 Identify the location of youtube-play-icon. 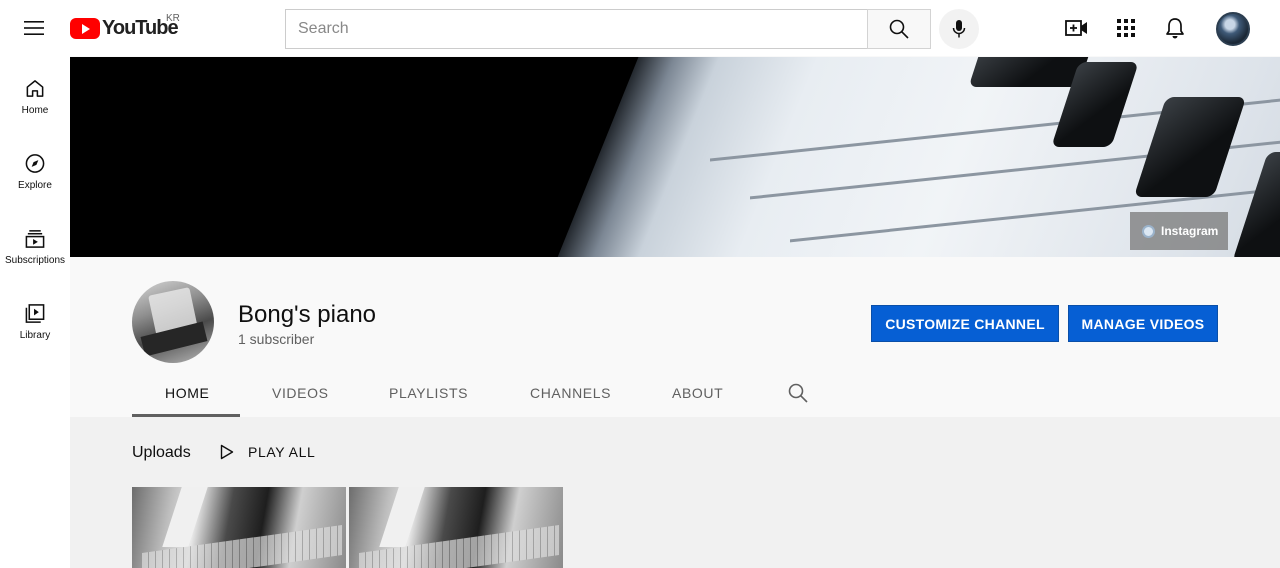
(85, 28).